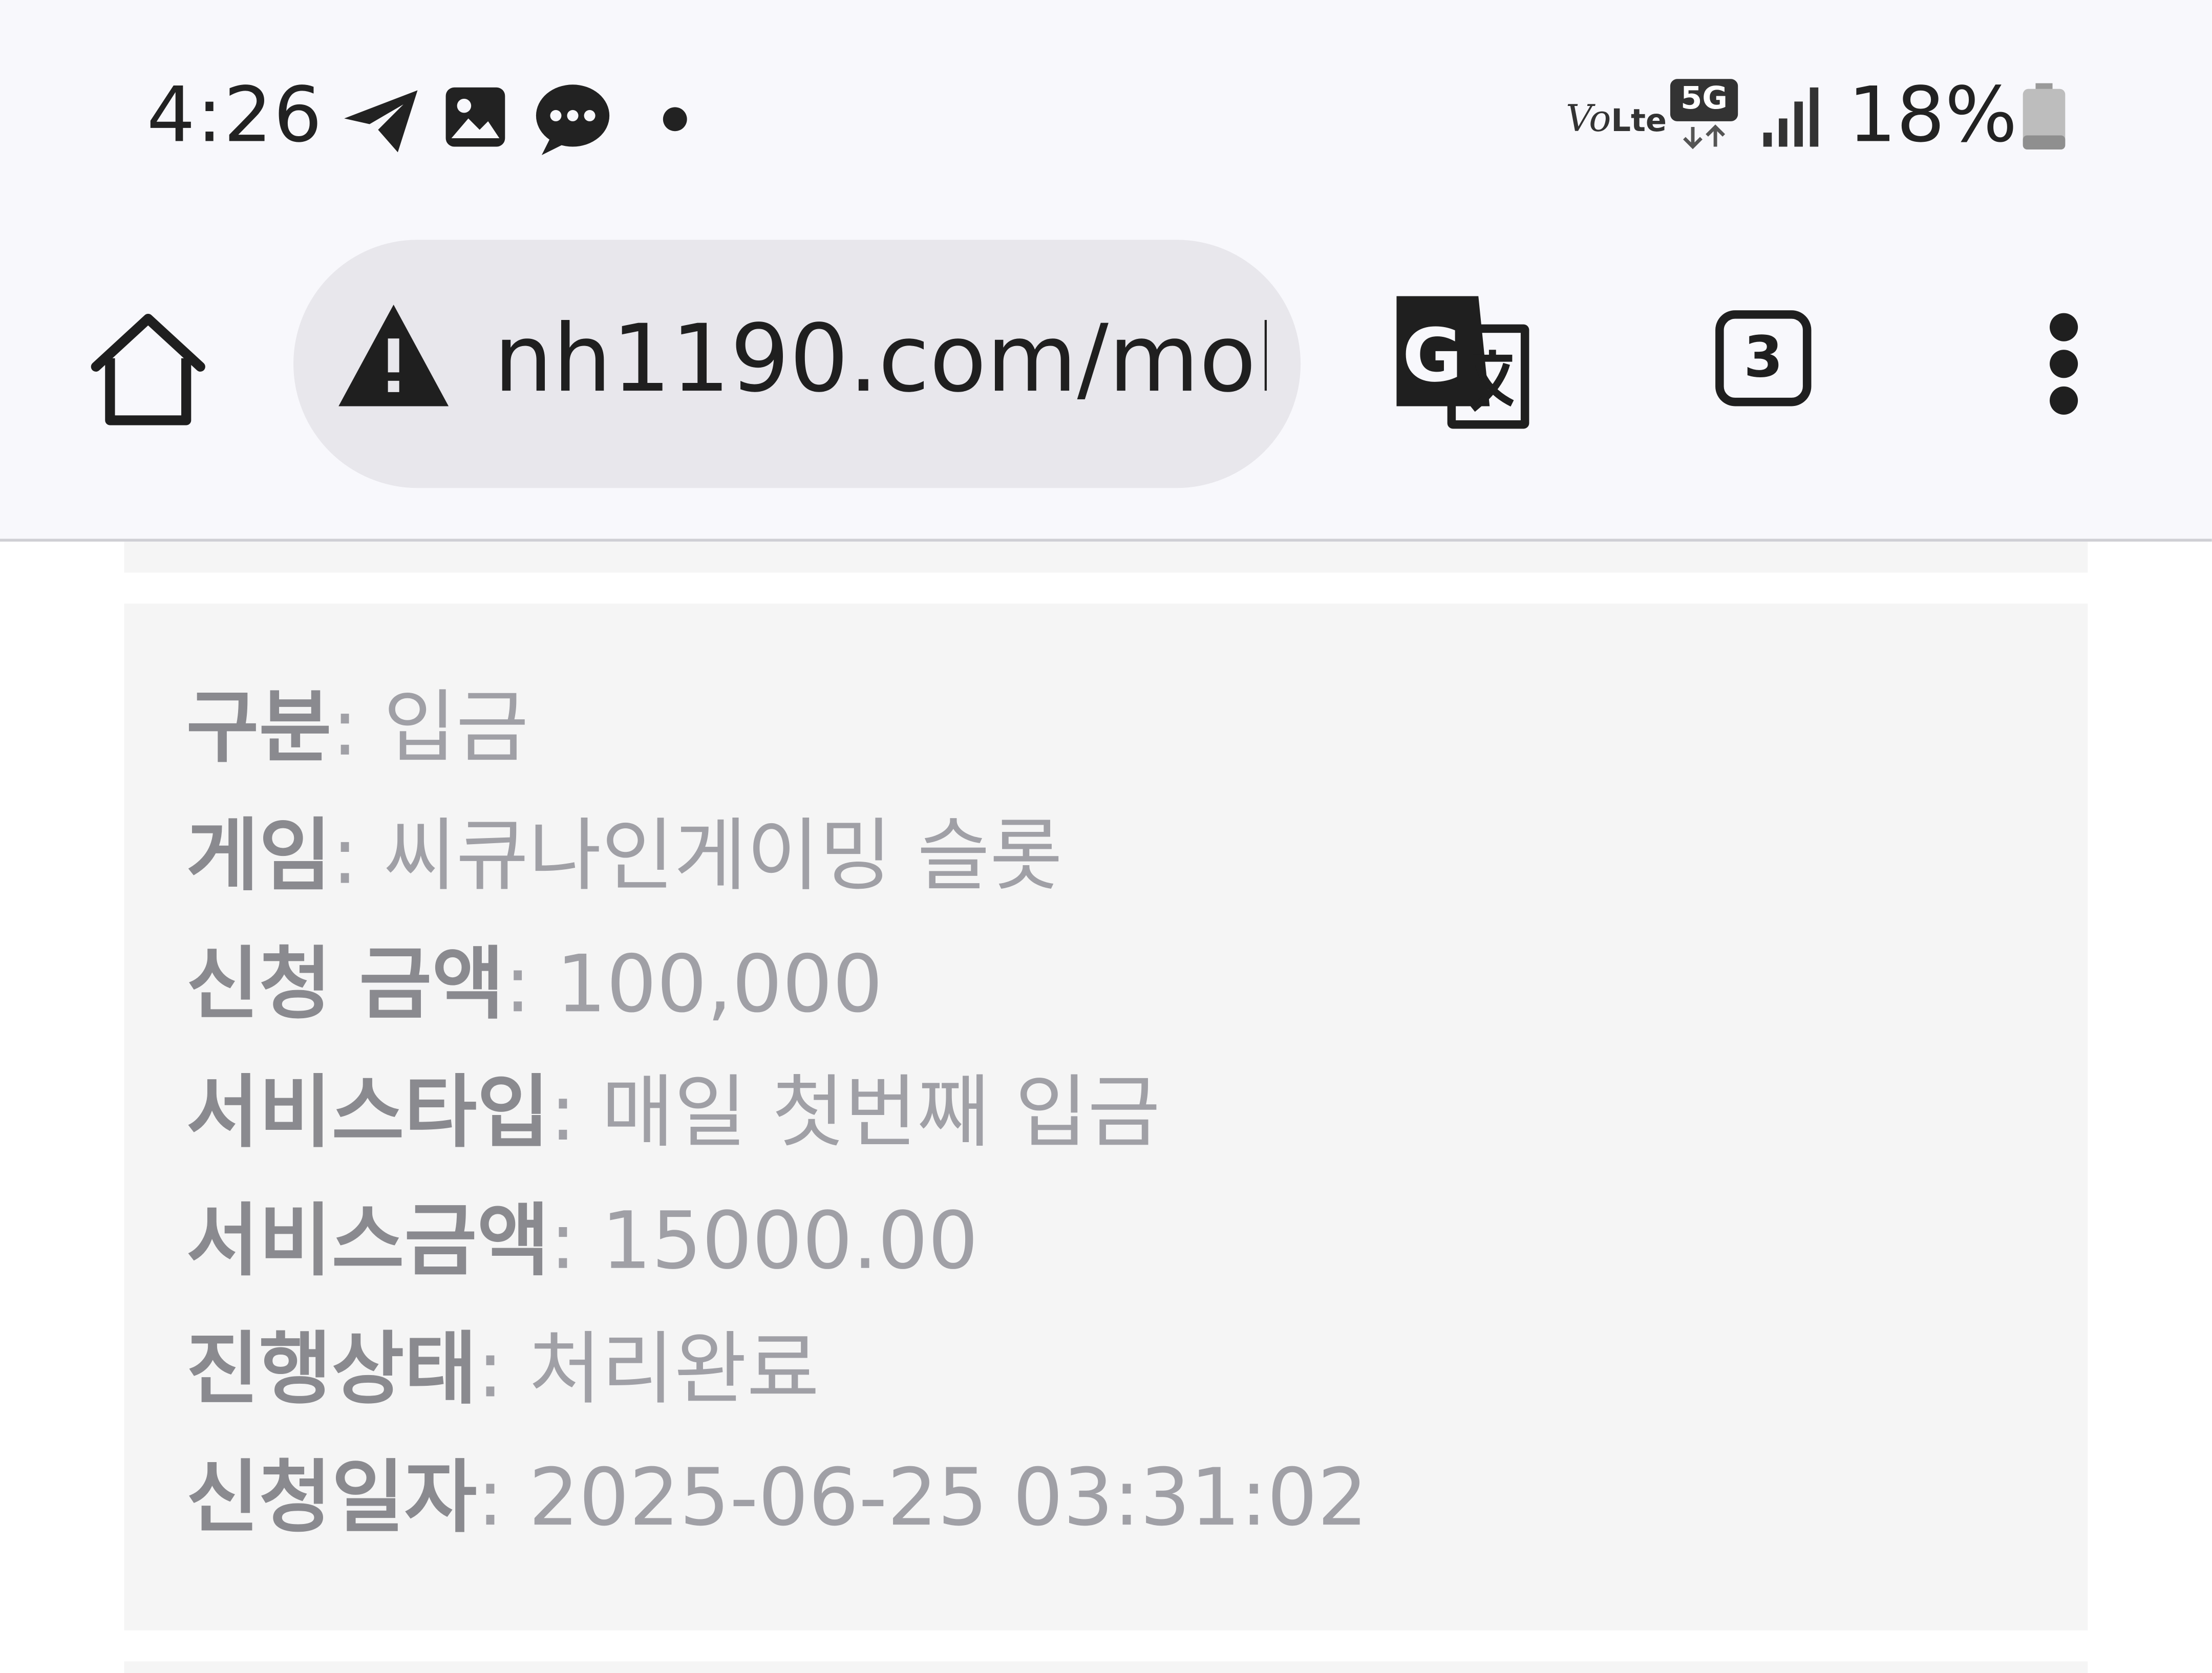 The height and width of the screenshot is (1673, 2212). I want to click on telegram-icon, so click(381, 121).